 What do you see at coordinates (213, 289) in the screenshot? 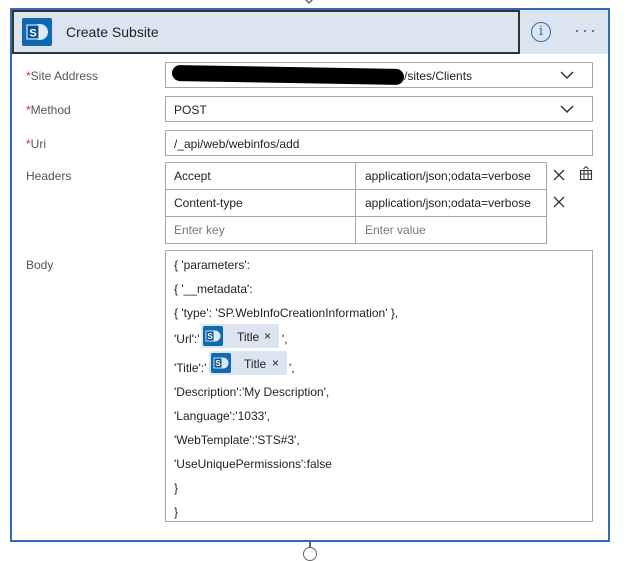
I see `body-line: { '__metadata':` at bounding box center [213, 289].